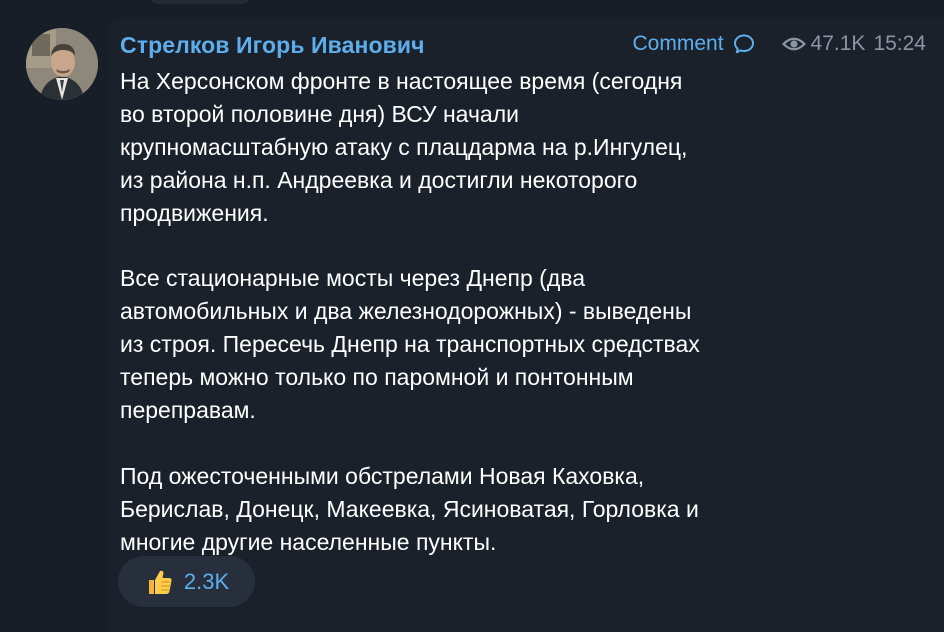 This screenshot has height=632, width=944. What do you see at coordinates (743, 44) in the screenshot?
I see `comment-bubble-icon` at bounding box center [743, 44].